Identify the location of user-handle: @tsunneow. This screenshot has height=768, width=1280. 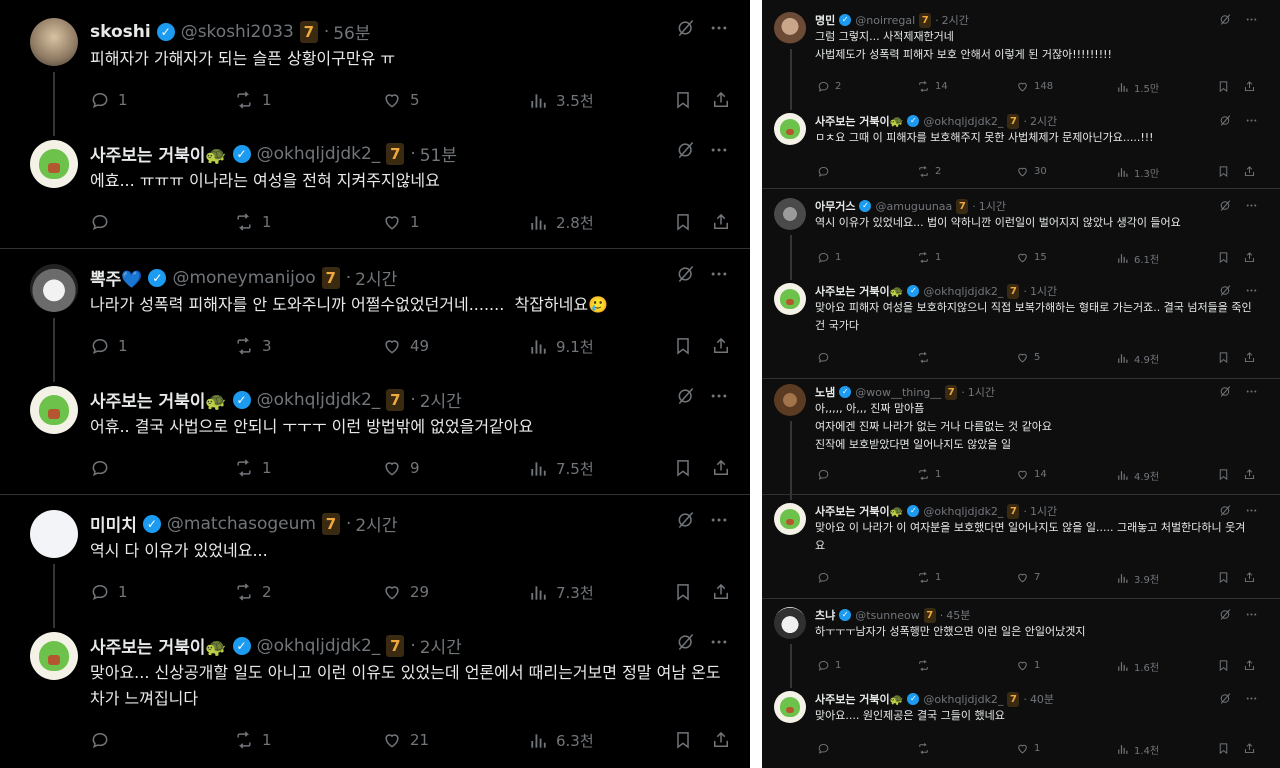
(887, 615).